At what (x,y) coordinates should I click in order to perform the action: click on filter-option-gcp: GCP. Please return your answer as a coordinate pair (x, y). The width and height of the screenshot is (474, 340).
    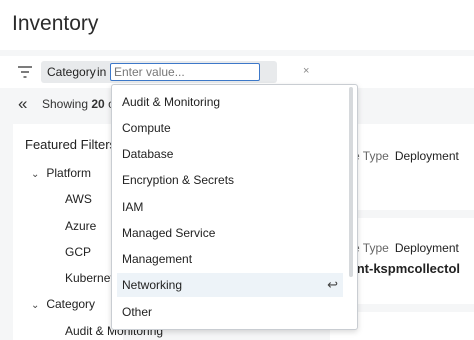
    Looking at the image, I should click on (78, 252).